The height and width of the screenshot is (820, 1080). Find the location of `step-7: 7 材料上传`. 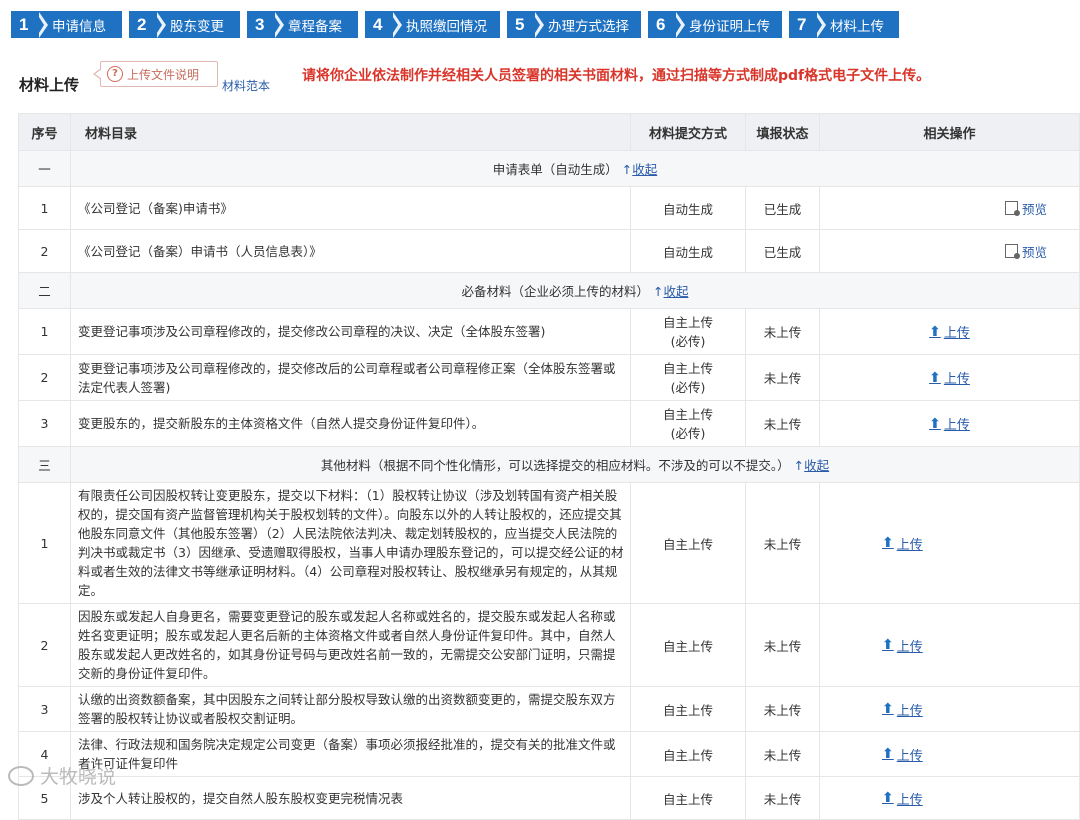

step-7: 7 材料上传 is located at coordinates (844, 24).